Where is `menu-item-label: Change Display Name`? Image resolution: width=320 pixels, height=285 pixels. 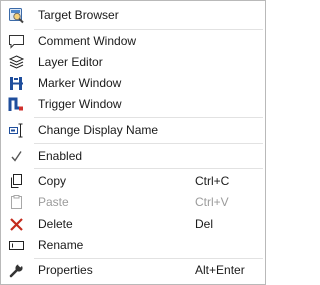
menu-item-label: Change Display Name is located at coordinates (98, 130).